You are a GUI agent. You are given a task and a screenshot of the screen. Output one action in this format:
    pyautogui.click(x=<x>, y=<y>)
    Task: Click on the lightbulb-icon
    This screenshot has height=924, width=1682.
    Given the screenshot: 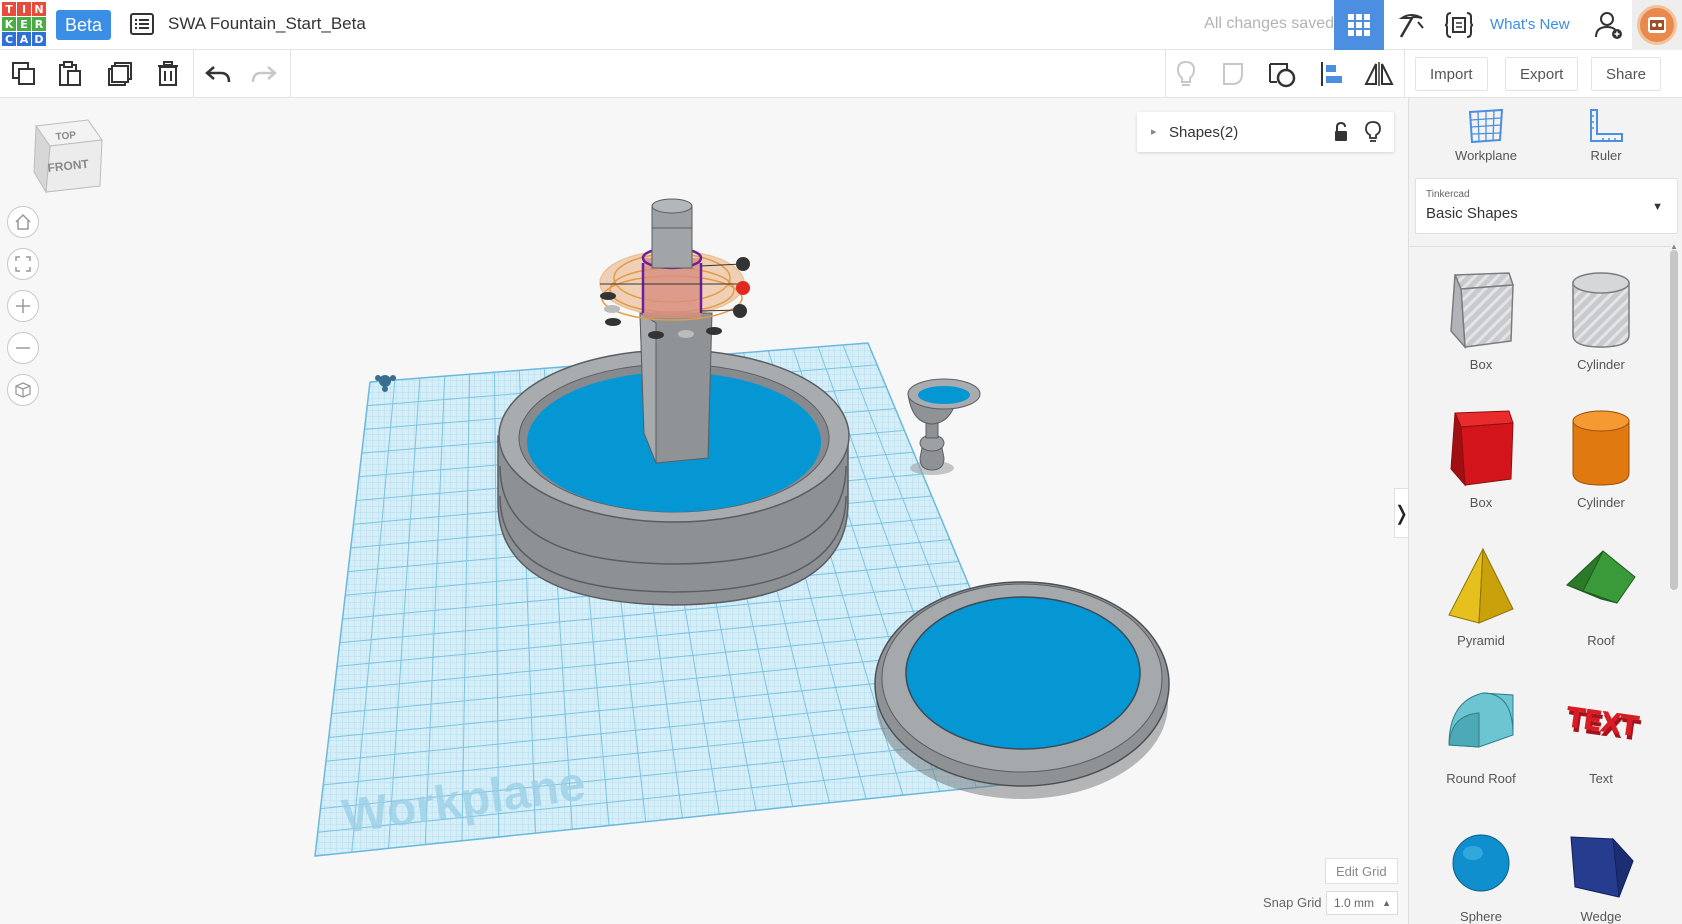 What is the action you would take?
    pyautogui.click(x=1373, y=134)
    